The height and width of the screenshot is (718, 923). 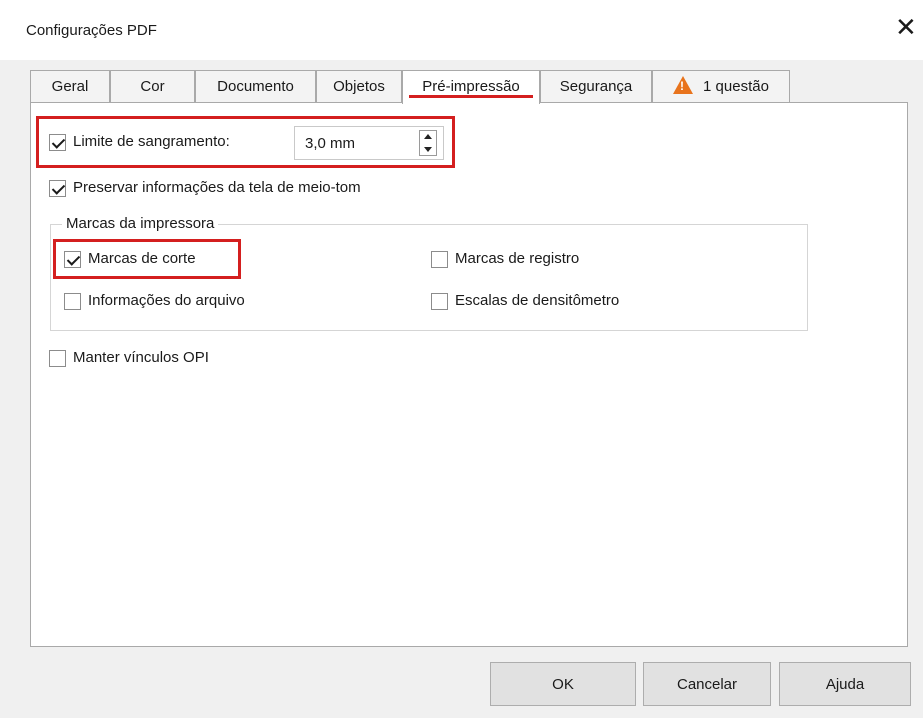 I want to click on registration-marks-checkbox, so click(x=439, y=259).